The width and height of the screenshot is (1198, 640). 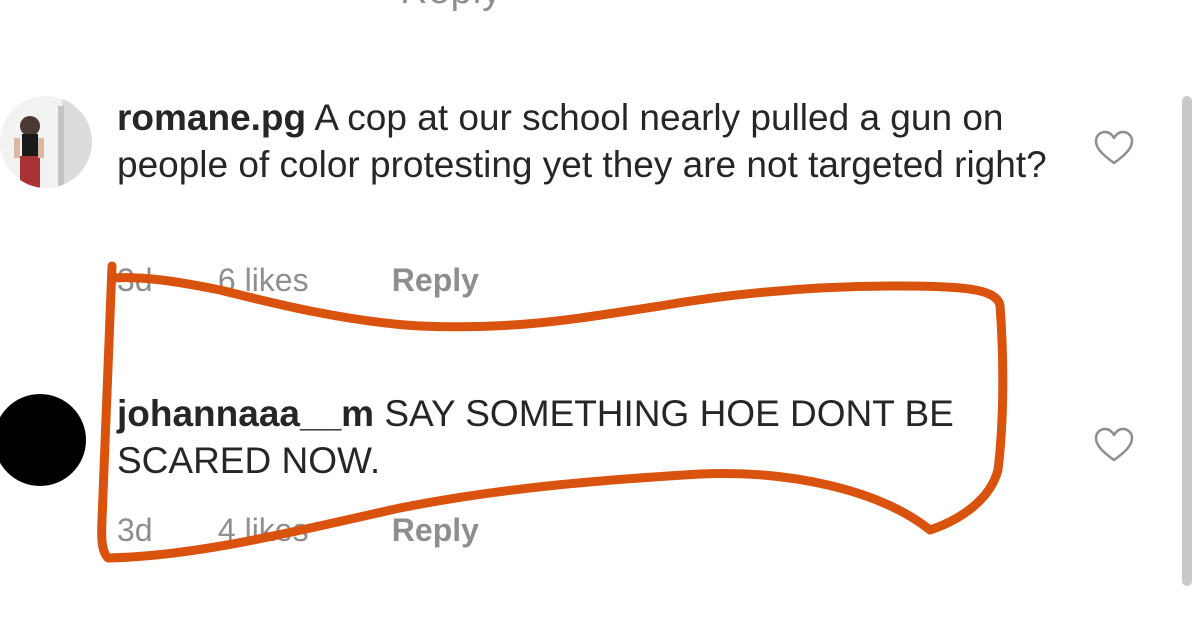 What do you see at coordinates (245, 413) in the screenshot?
I see `comment-username: johannaaa__m` at bounding box center [245, 413].